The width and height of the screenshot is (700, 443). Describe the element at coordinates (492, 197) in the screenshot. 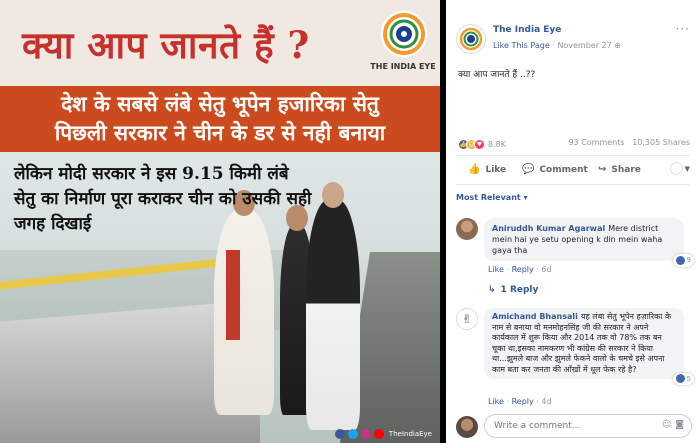

I see `comment-sort-dropdown: Most Relevant ▾` at that location.